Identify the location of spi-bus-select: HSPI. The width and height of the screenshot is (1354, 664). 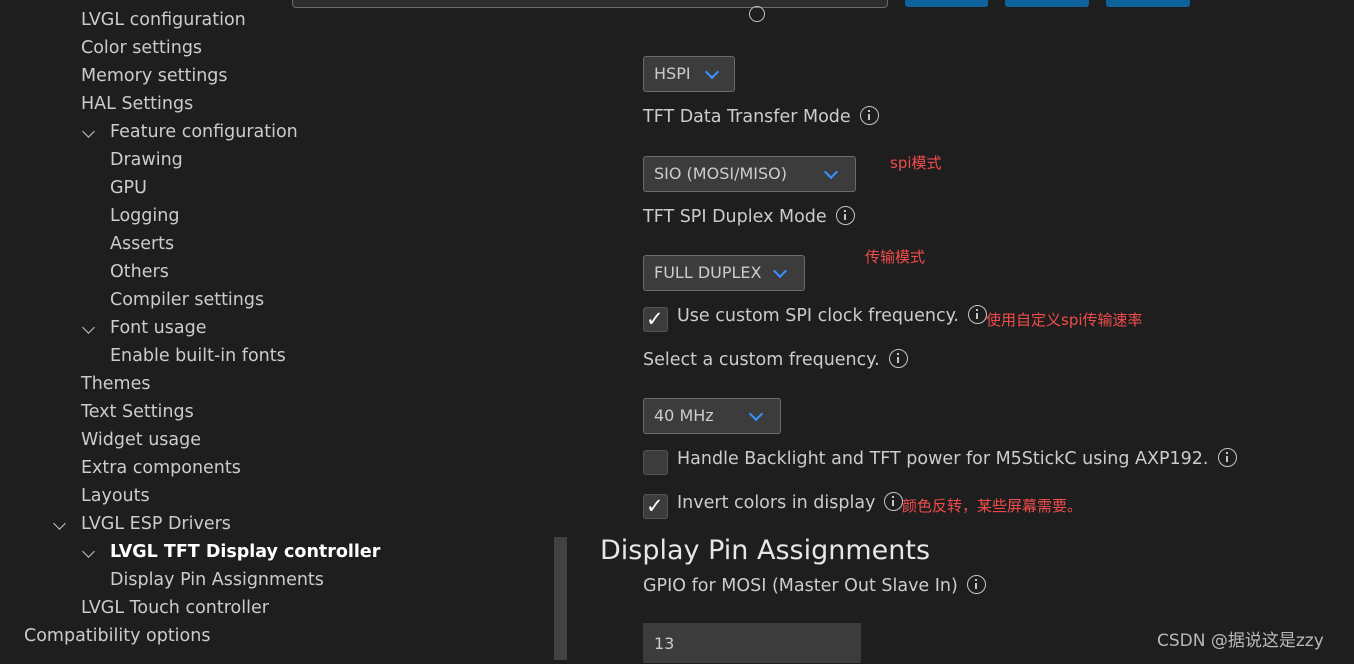
(689, 74).